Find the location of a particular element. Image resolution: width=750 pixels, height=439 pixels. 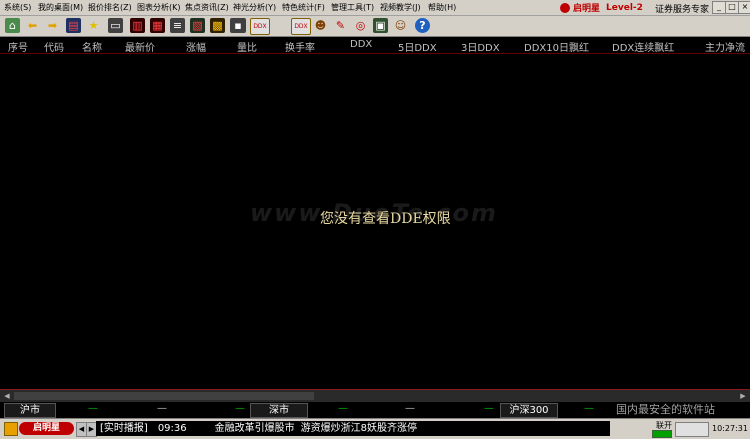

signal-box is located at coordinates (692, 429).